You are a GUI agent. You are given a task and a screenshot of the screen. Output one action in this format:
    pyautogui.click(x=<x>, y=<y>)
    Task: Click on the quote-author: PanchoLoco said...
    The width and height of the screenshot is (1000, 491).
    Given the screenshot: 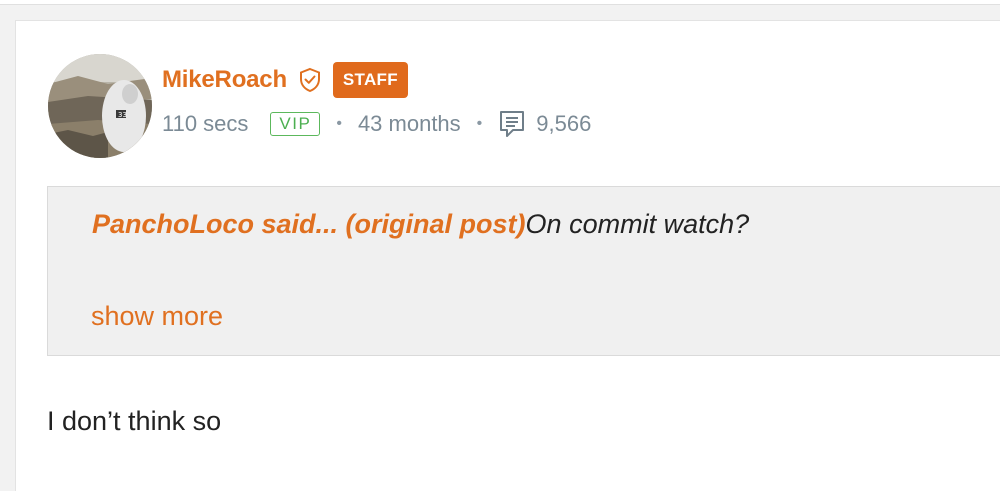 What is the action you would take?
    pyautogui.click(x=215, y=224)
    